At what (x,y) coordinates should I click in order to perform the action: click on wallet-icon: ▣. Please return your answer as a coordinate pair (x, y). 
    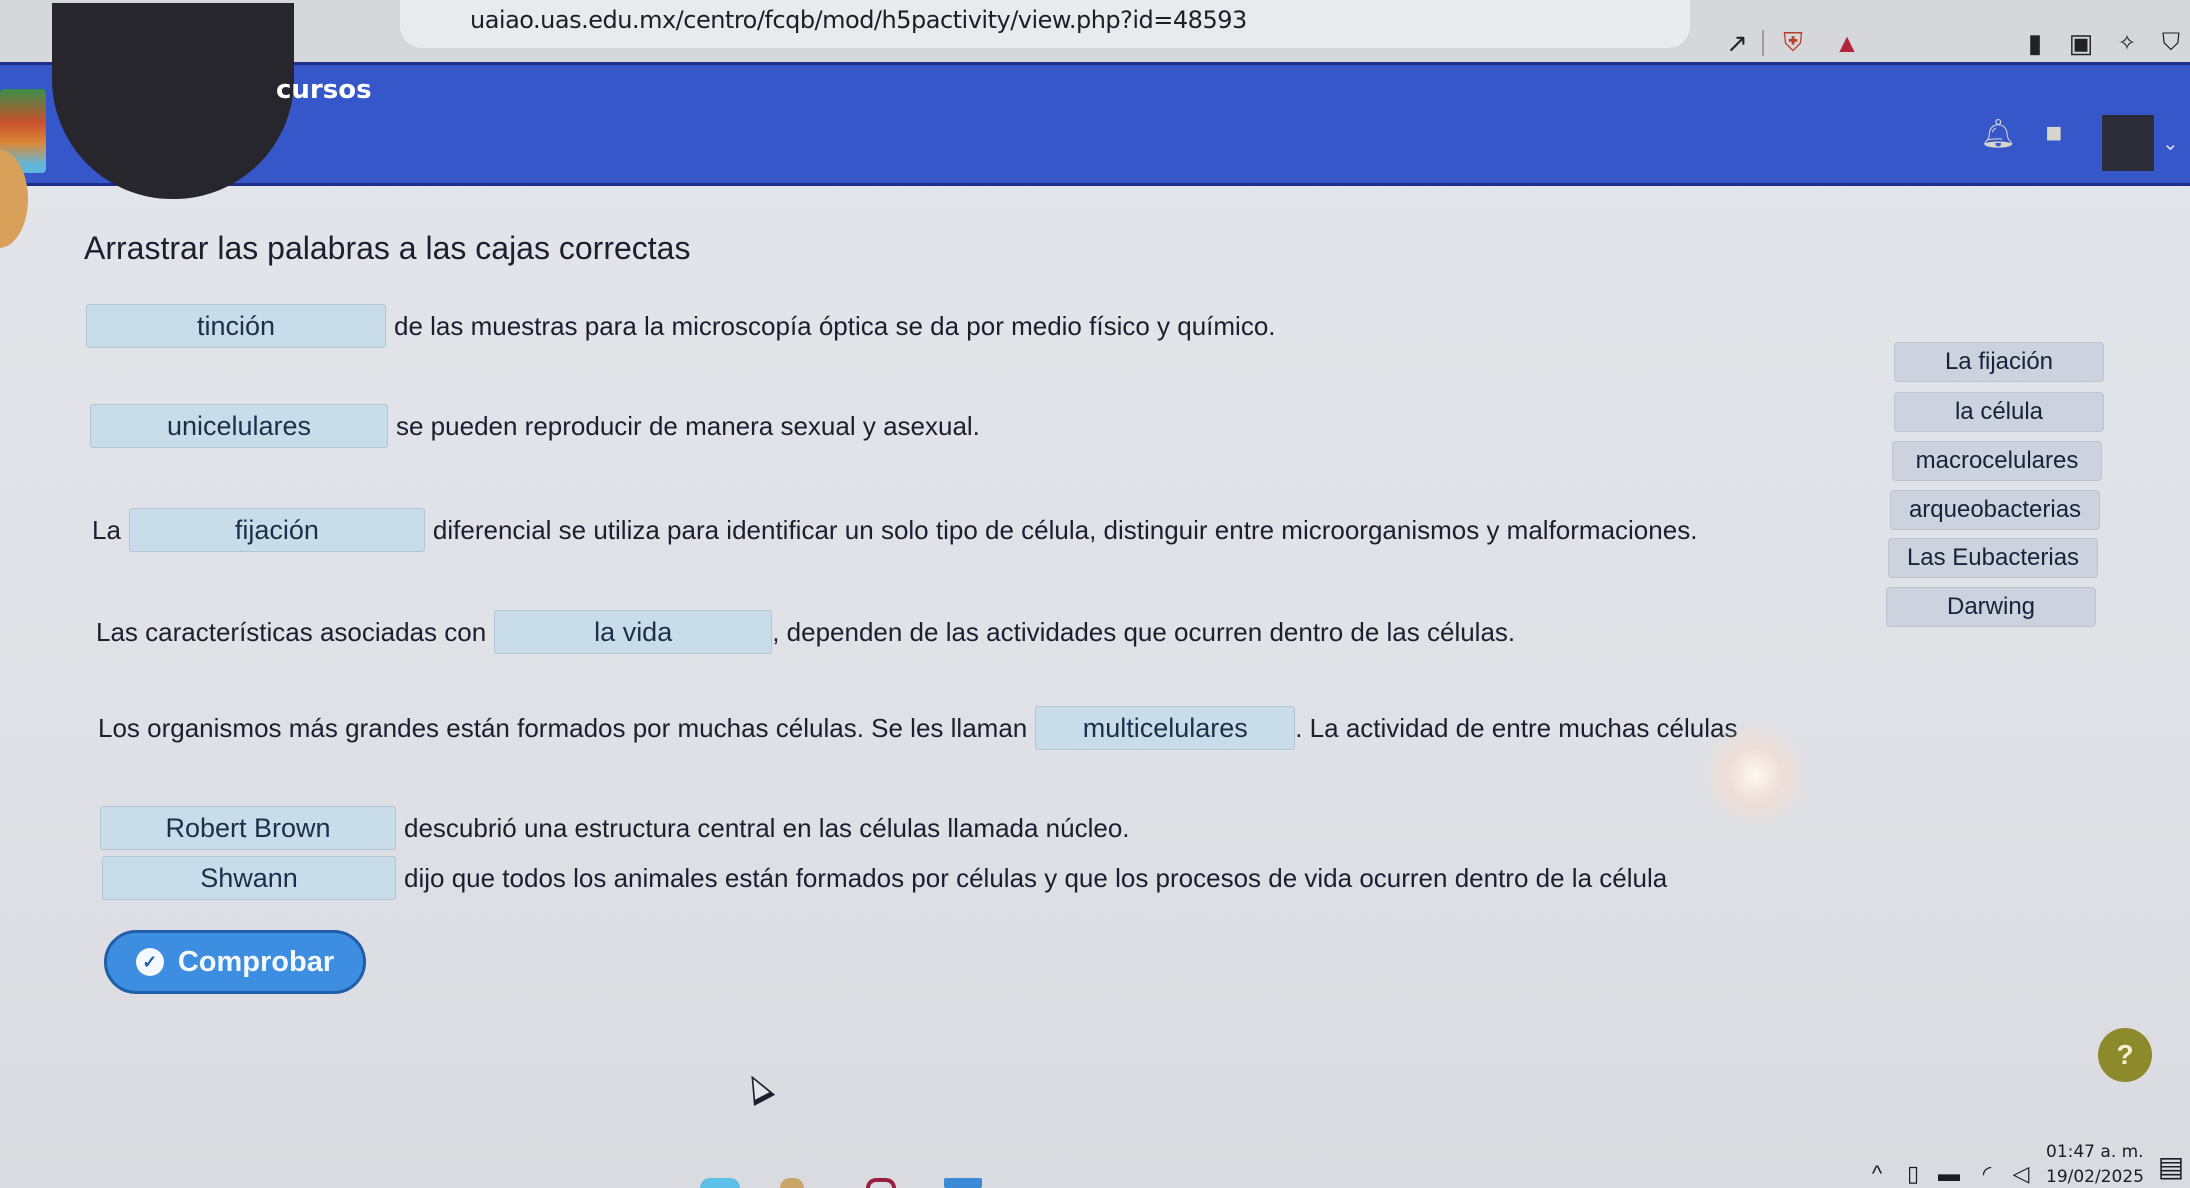
    Looking at the image, I should click on (2081, 43).